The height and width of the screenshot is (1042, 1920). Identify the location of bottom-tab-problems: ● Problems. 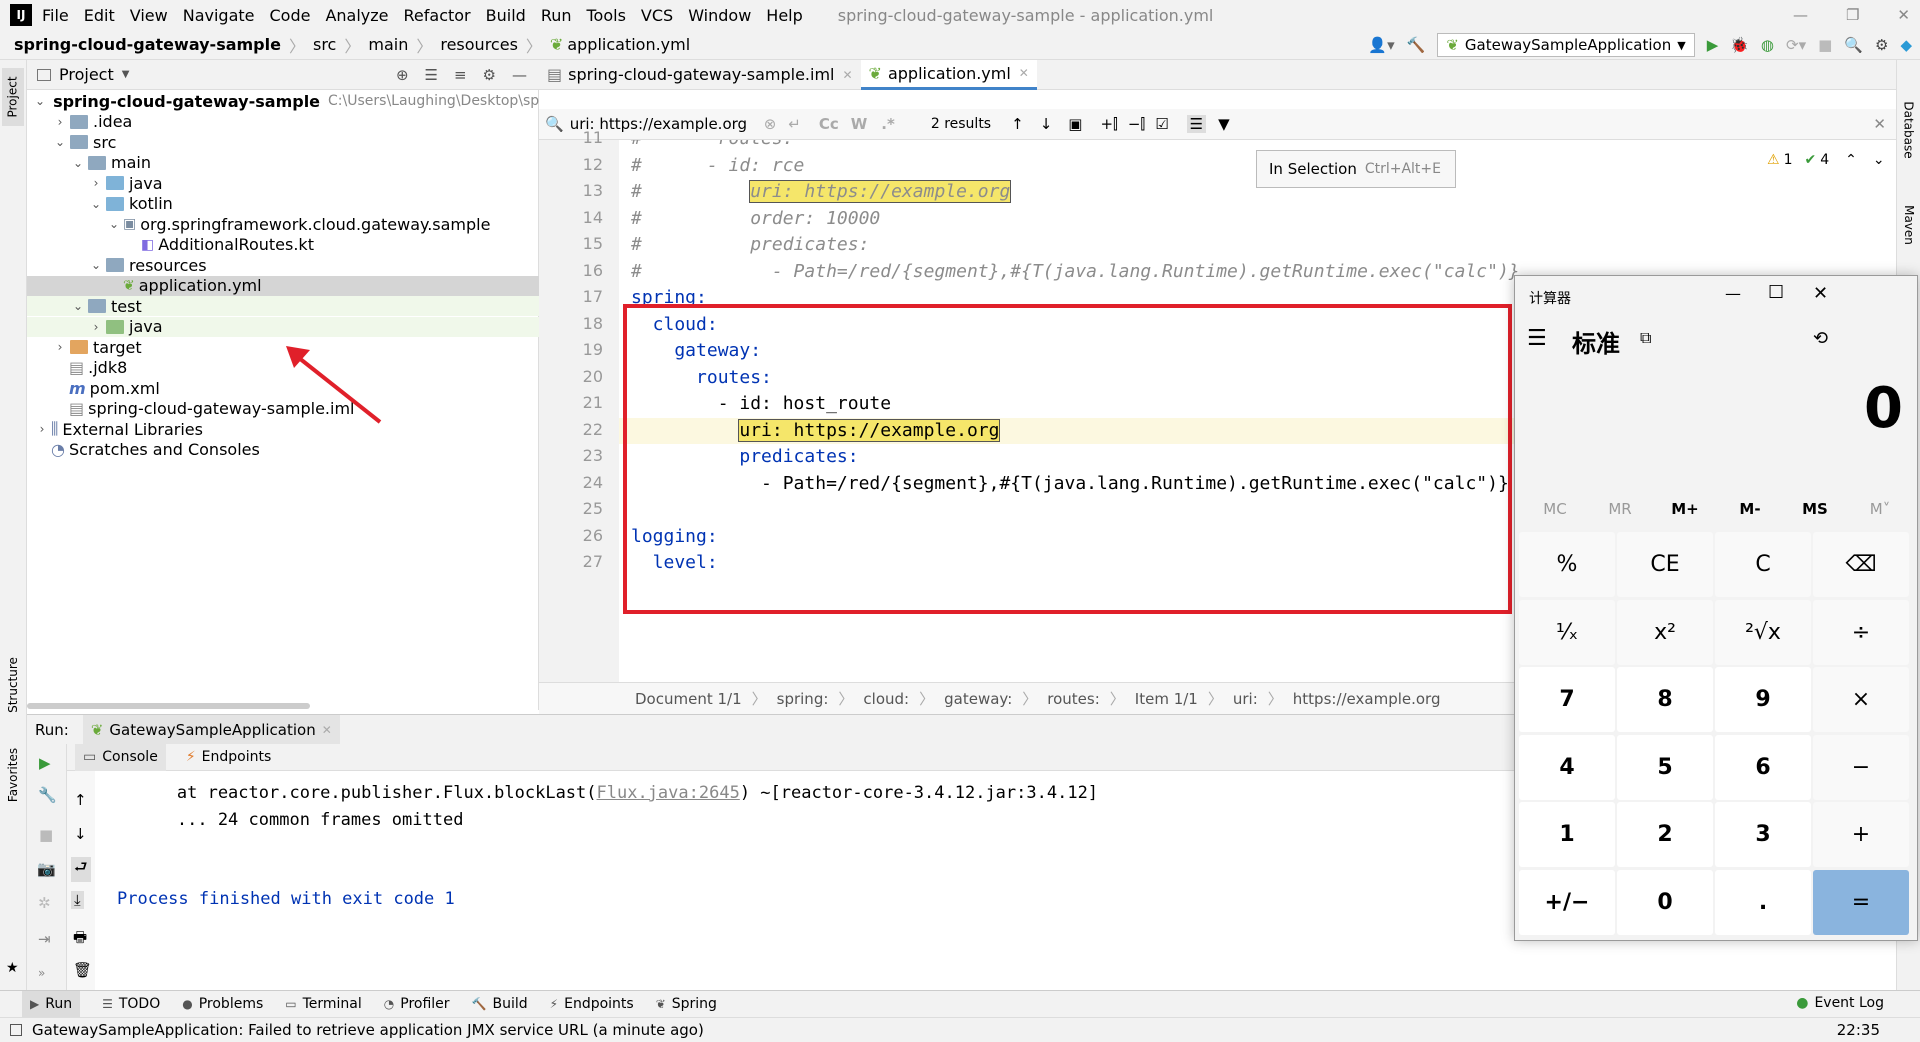
(222, 1004).